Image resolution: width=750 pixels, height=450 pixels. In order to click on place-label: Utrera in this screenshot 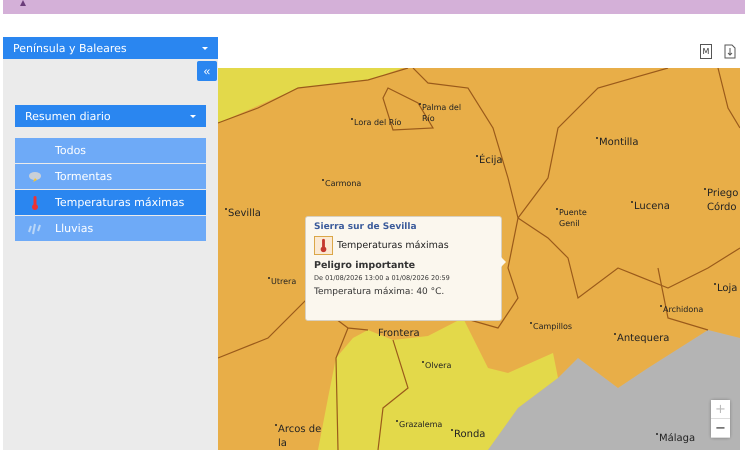, I will do `click(282, 282)`.